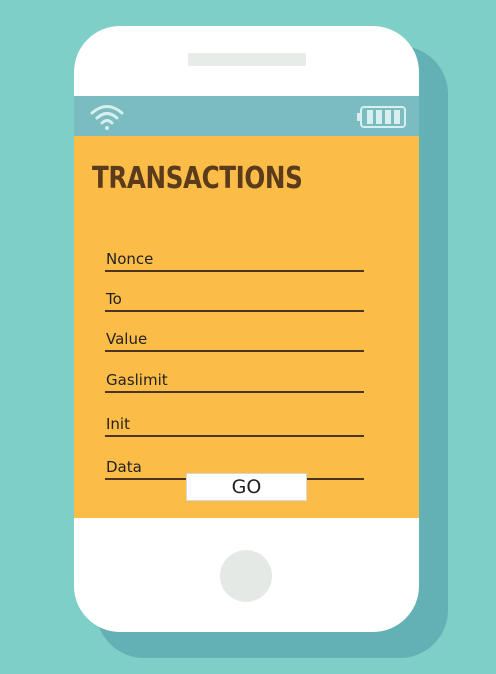  I want to click on page-title: TRANSACTIONS, so click(197, 178).